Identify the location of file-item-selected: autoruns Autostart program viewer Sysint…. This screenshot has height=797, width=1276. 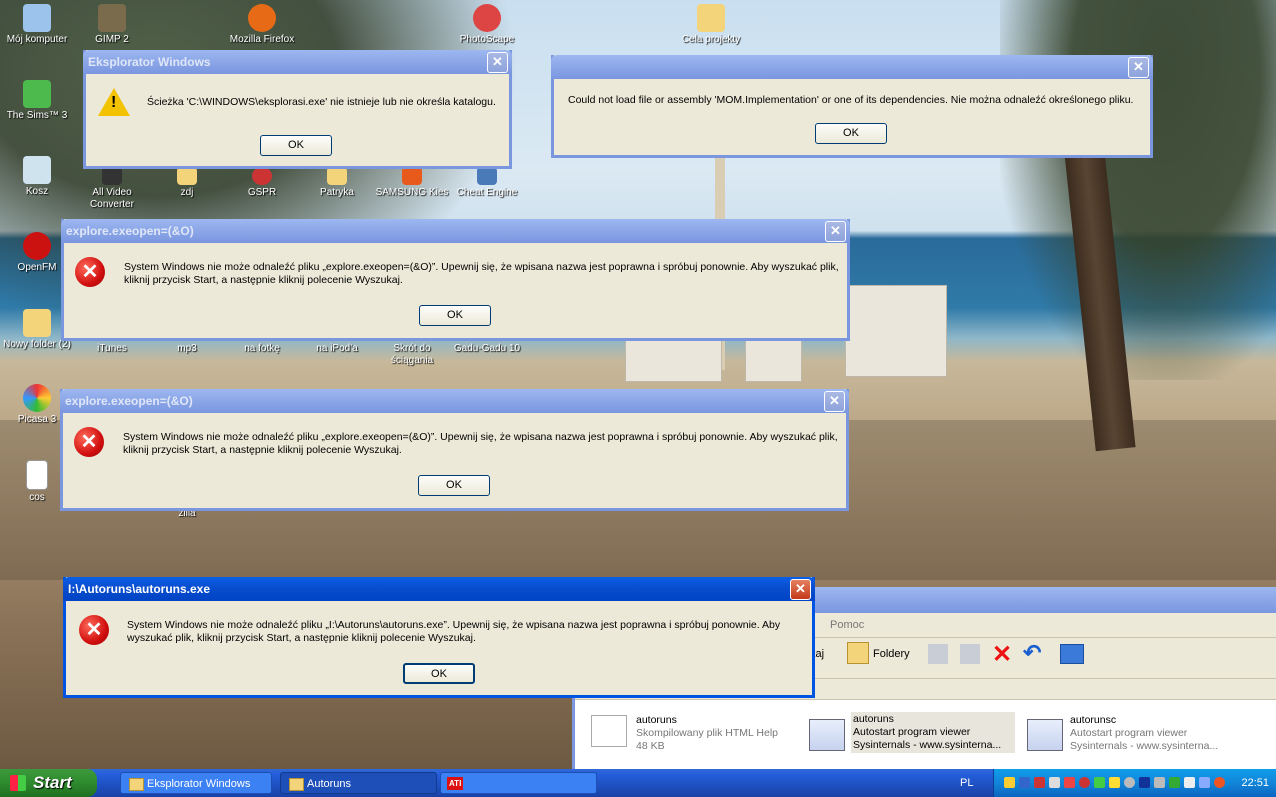
(933, 732).